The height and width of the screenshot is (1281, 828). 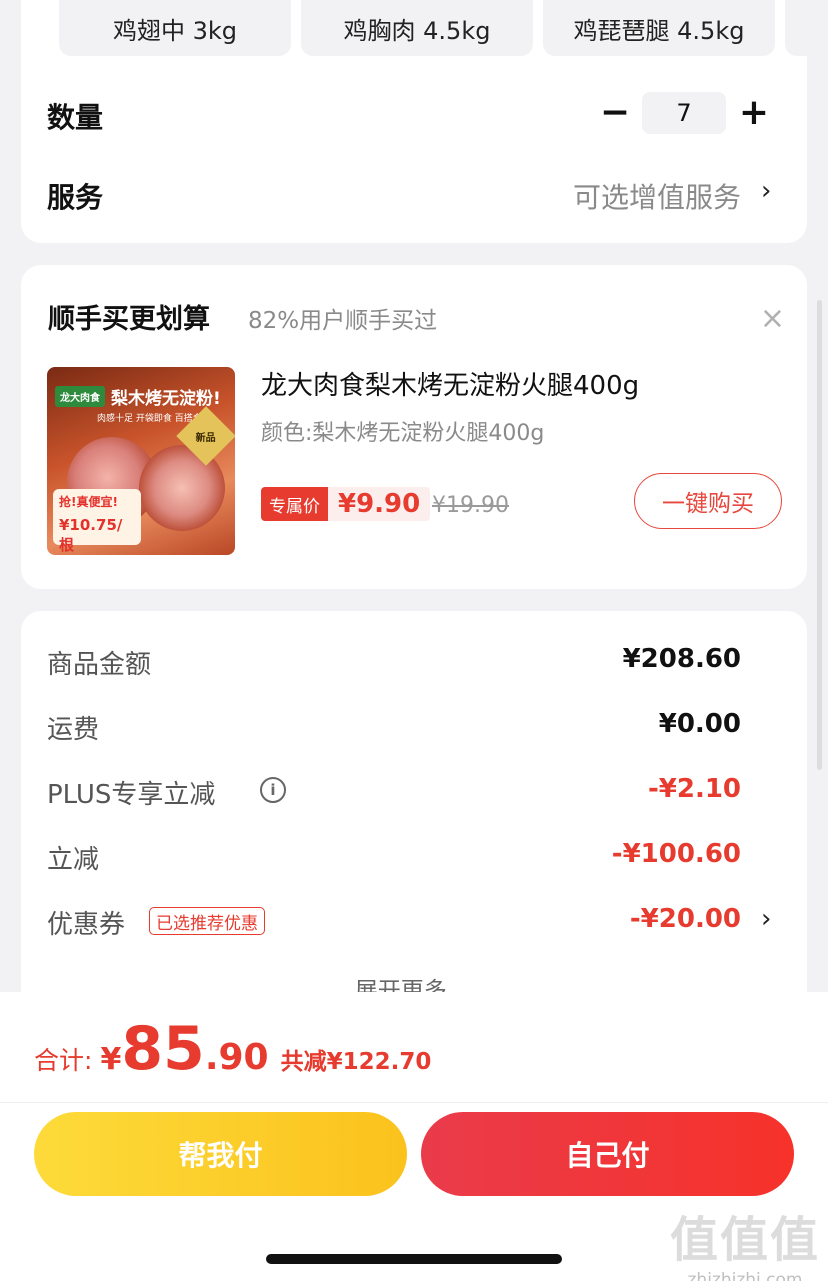 I want to click on thumbnail-price-tag: 抢!真便宜! ¥10.75/根, so click(x=97, y=521).